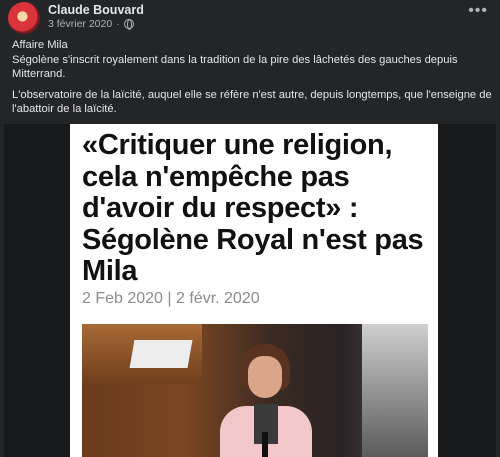 Image resolution: width=500 pixels, height=457 pixels. I want to click on post-meta: 3 février 2020 ·, so click(91, 24).